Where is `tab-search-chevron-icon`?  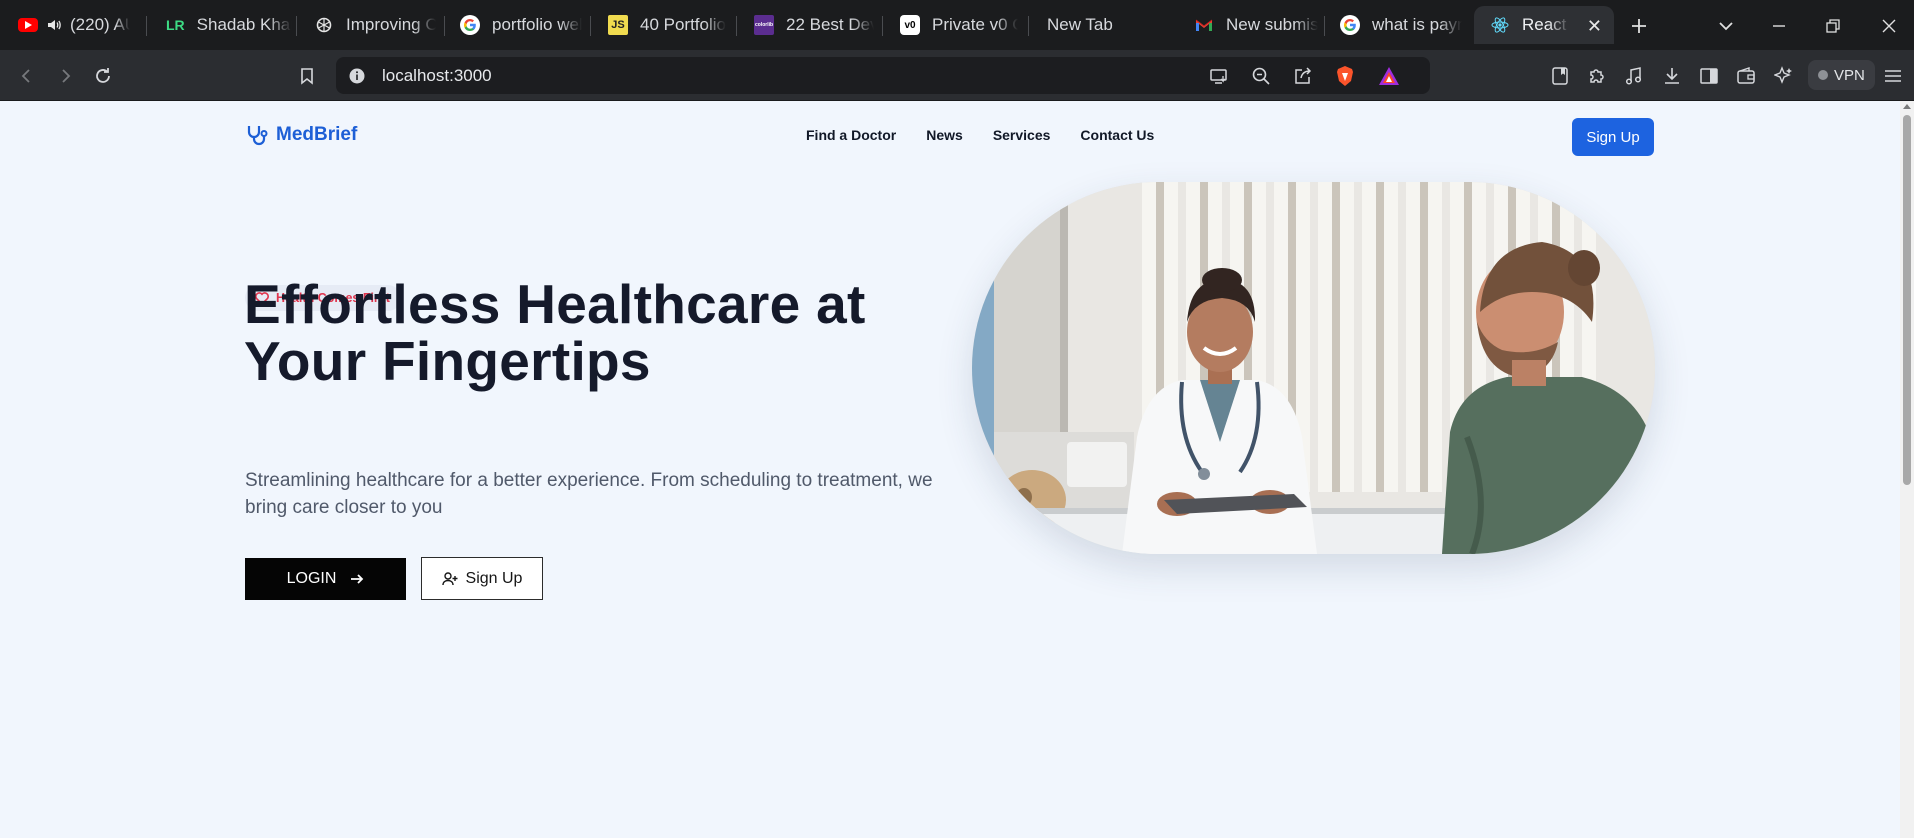
tab-search-chevron-icon is located at coordinates (1726, 26).